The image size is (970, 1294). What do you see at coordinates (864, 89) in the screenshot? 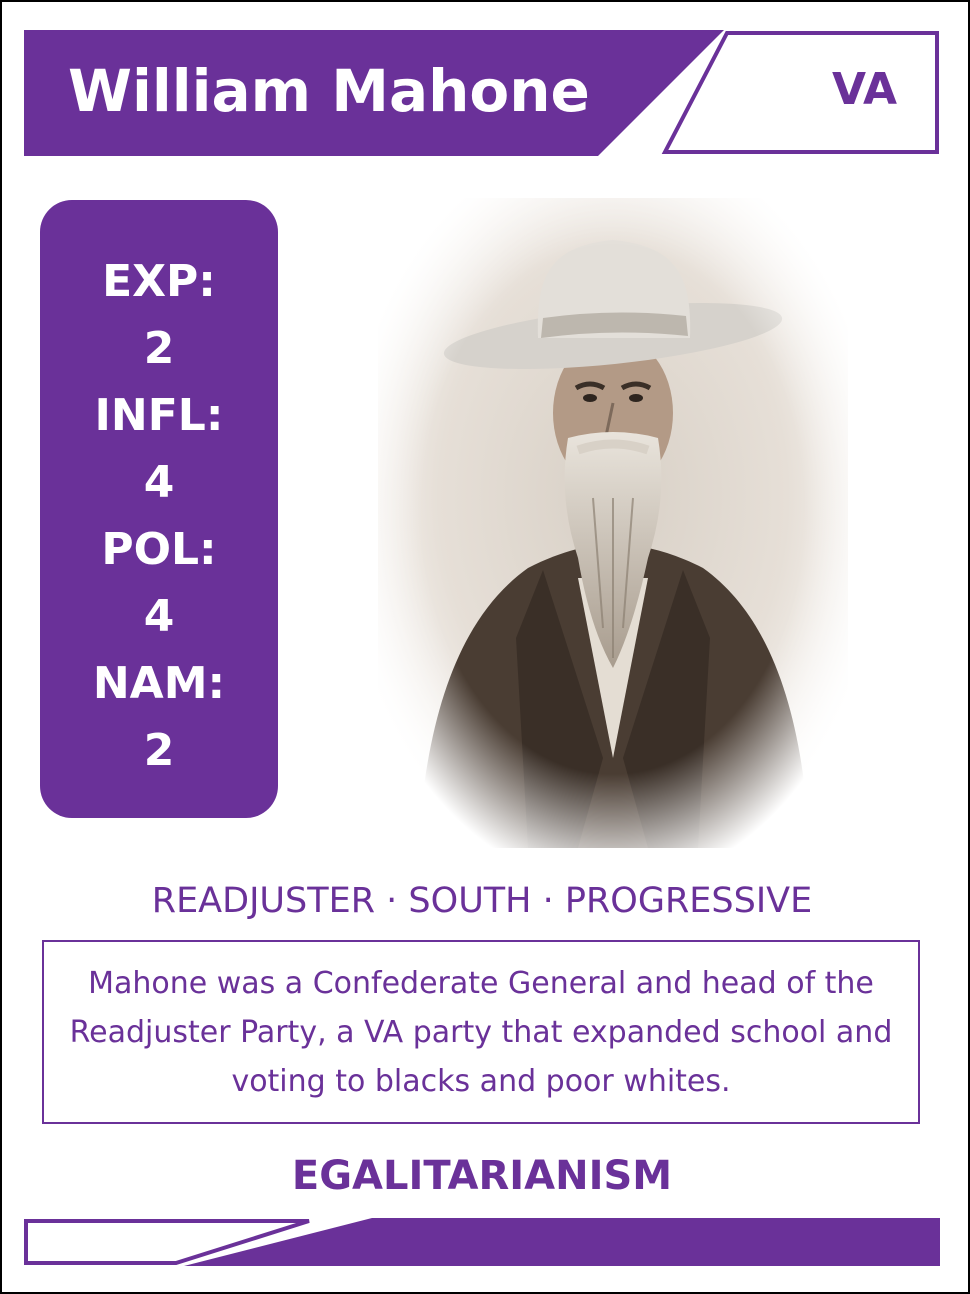
I see `state-label: VA` at bounding box center [864, 89].